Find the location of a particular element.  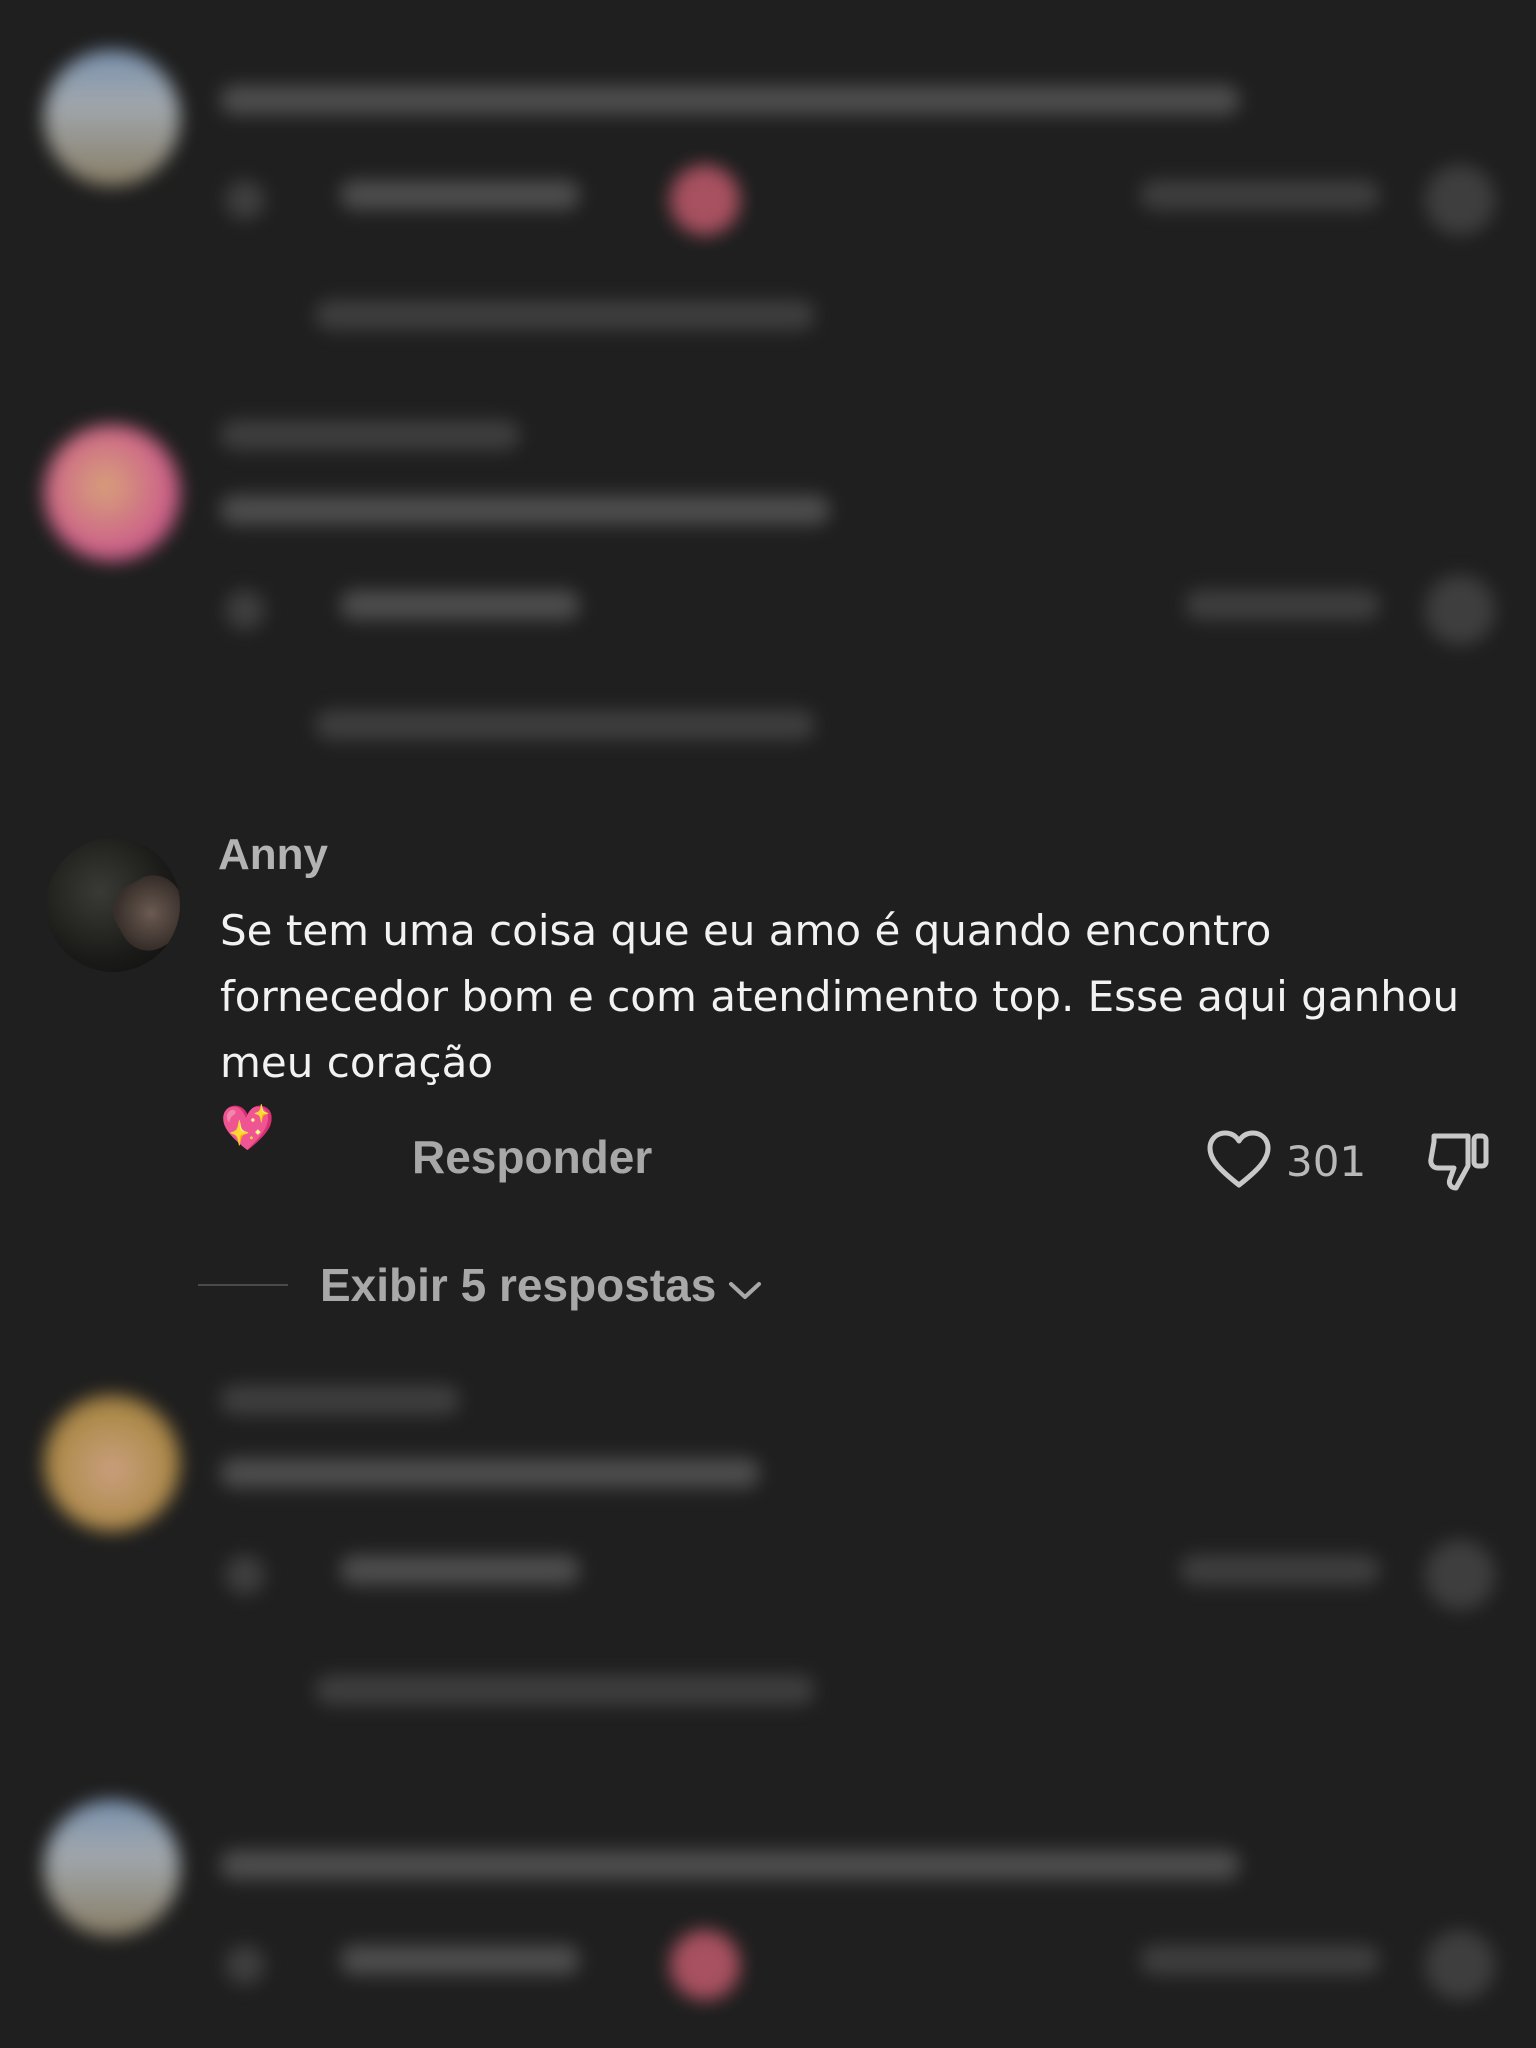

reply-button: Responder is located at coordinates (532, 1157).